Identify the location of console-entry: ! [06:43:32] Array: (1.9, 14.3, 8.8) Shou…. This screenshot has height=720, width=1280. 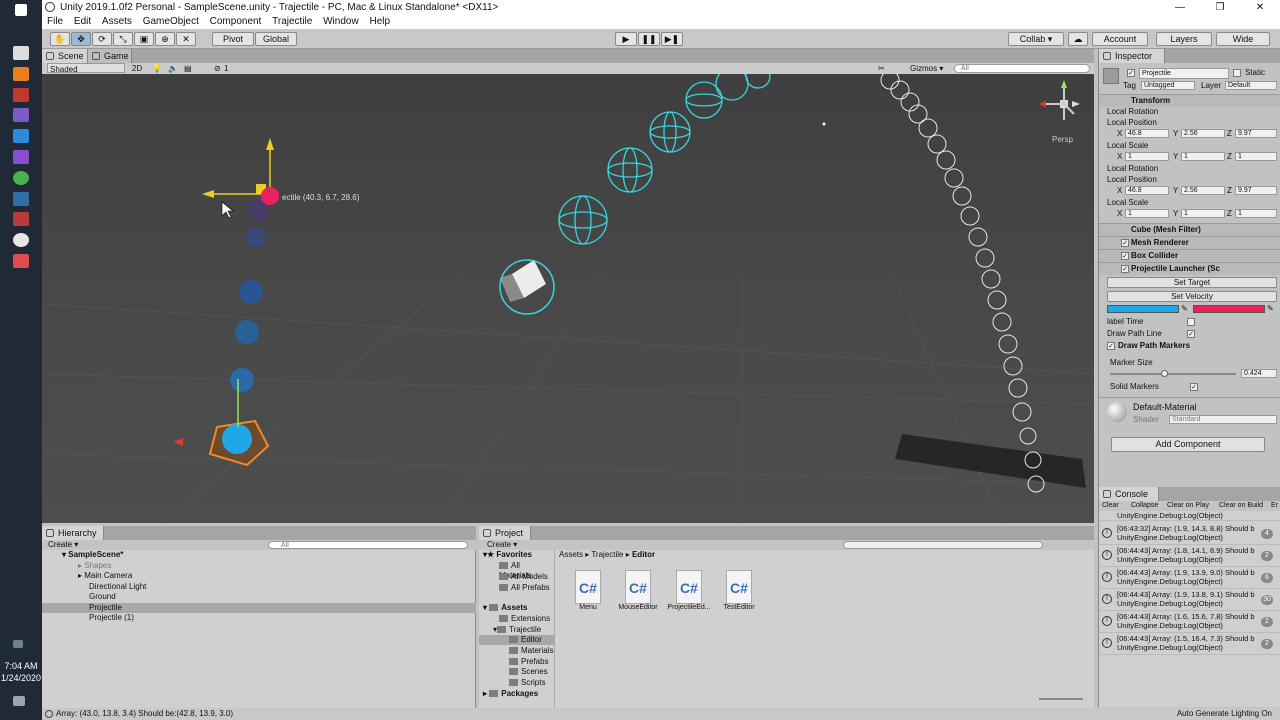
(1189, 534).